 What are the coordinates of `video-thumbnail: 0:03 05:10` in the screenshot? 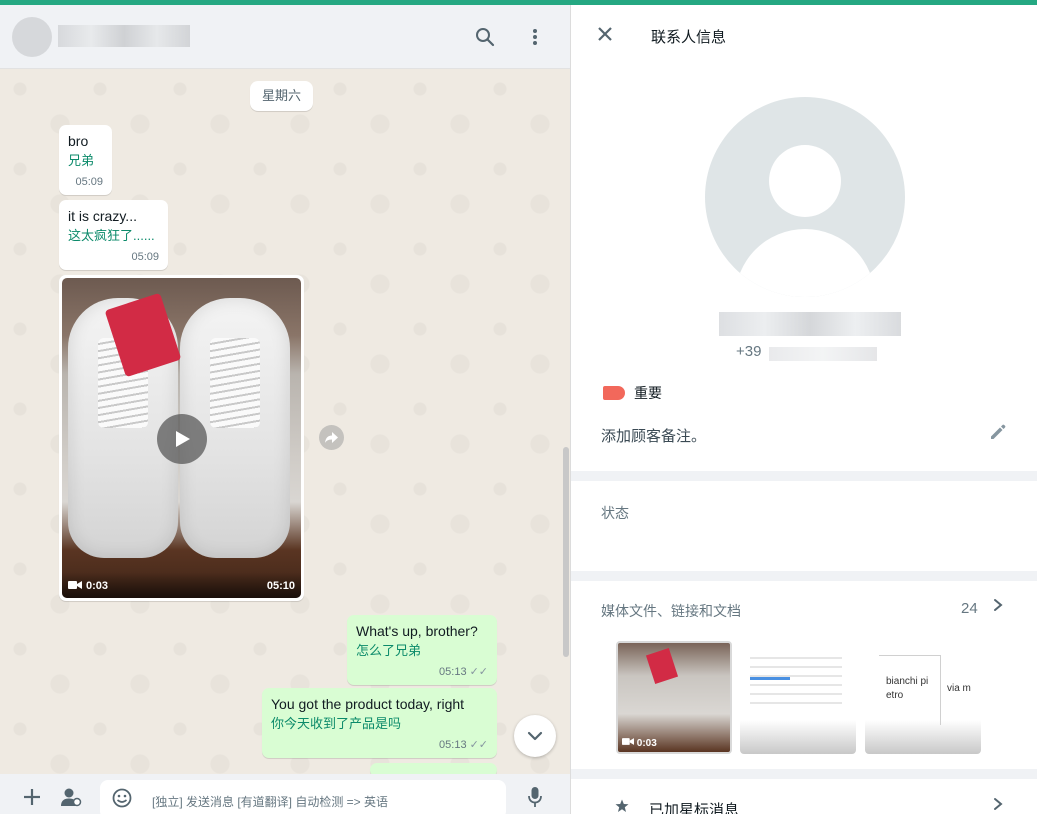 It's located at (181, 438).